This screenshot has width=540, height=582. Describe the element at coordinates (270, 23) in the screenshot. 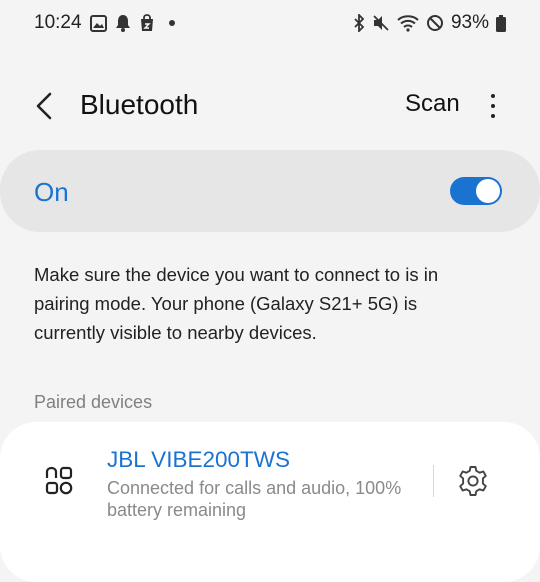

I see `status-bar: 10:24 93%` at that location.